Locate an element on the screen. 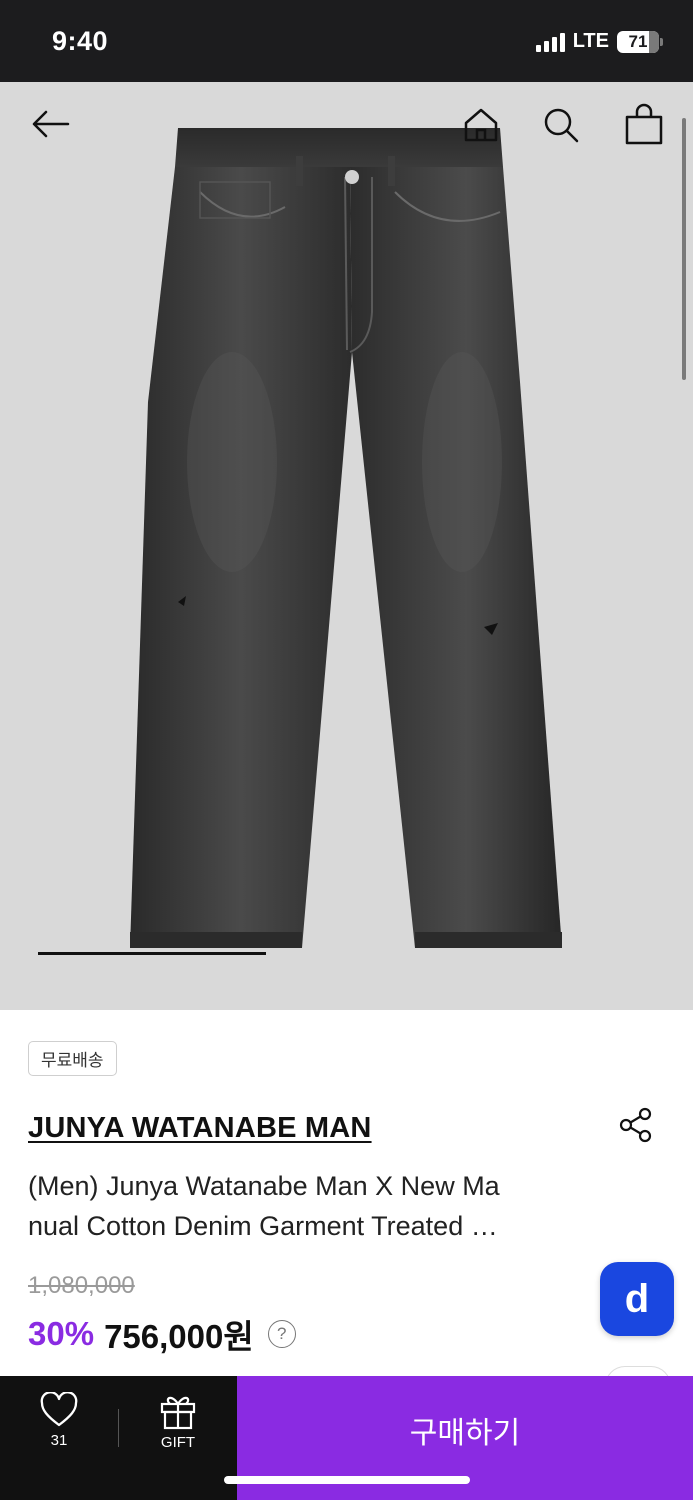 Image resolution: width=693 pixels, height=1500 pixels. battery-level: 71 is located at coordinates (638, 41).